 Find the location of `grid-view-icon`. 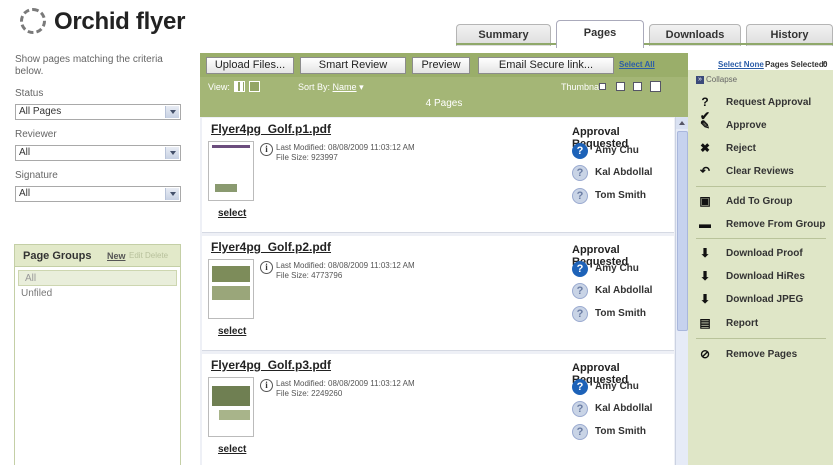

grid-view-icon is located at coordinates (239, 86).